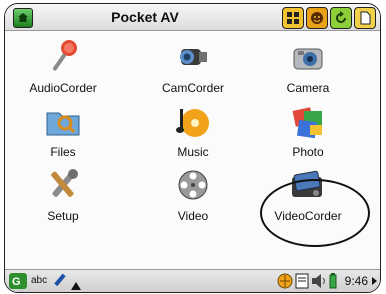 Image resolution: width=386 pixels, height=294 pixels. I want to click on app-item-photo: Photo, so click(308, 127).